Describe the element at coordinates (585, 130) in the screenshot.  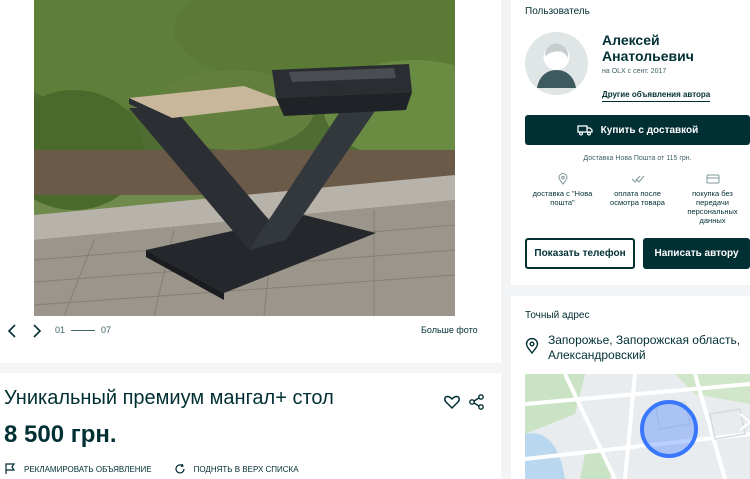
I see `truck-icon` at that location.